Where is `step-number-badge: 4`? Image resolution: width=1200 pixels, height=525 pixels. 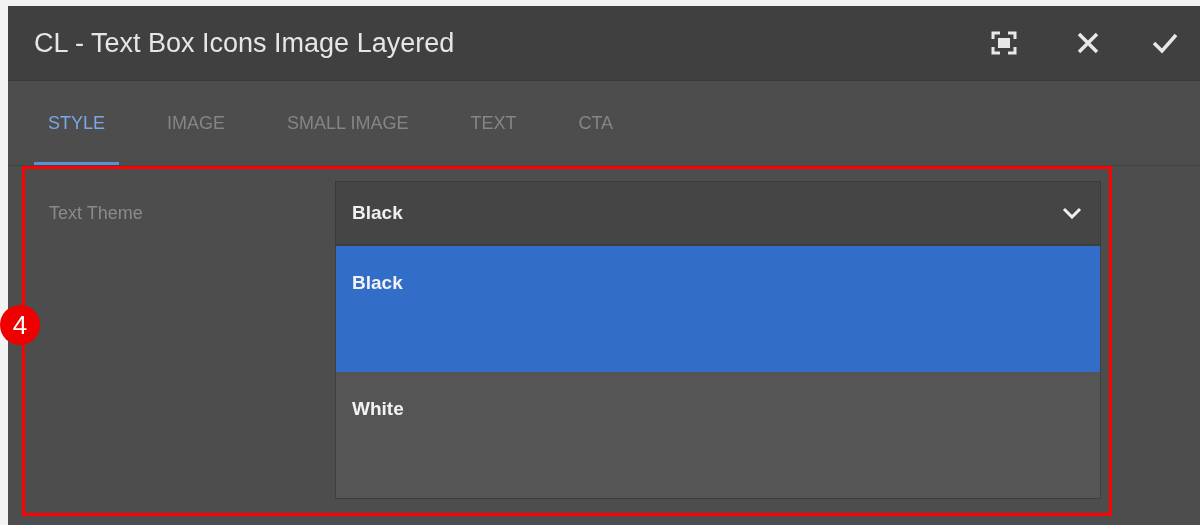
step-number-badge: 4 is located at coordinates (20, 325).